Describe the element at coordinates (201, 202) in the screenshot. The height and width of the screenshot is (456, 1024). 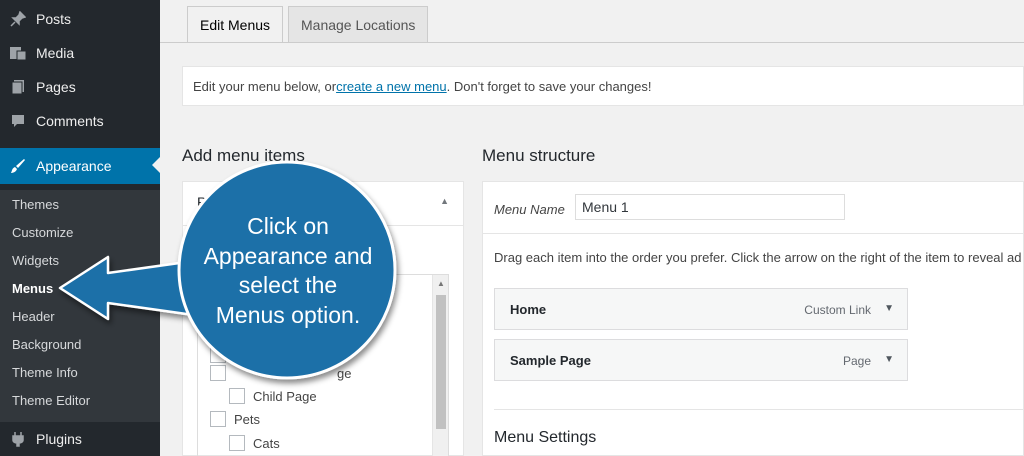
I see `accordion-title: P` at that location.